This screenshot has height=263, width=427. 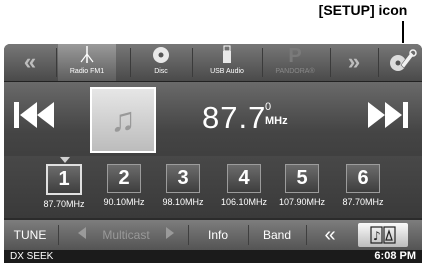 What do you see at coordinates (65, 160) in the screenshot?
I see `active-preset-indicator` at bounding box center [65, 160].